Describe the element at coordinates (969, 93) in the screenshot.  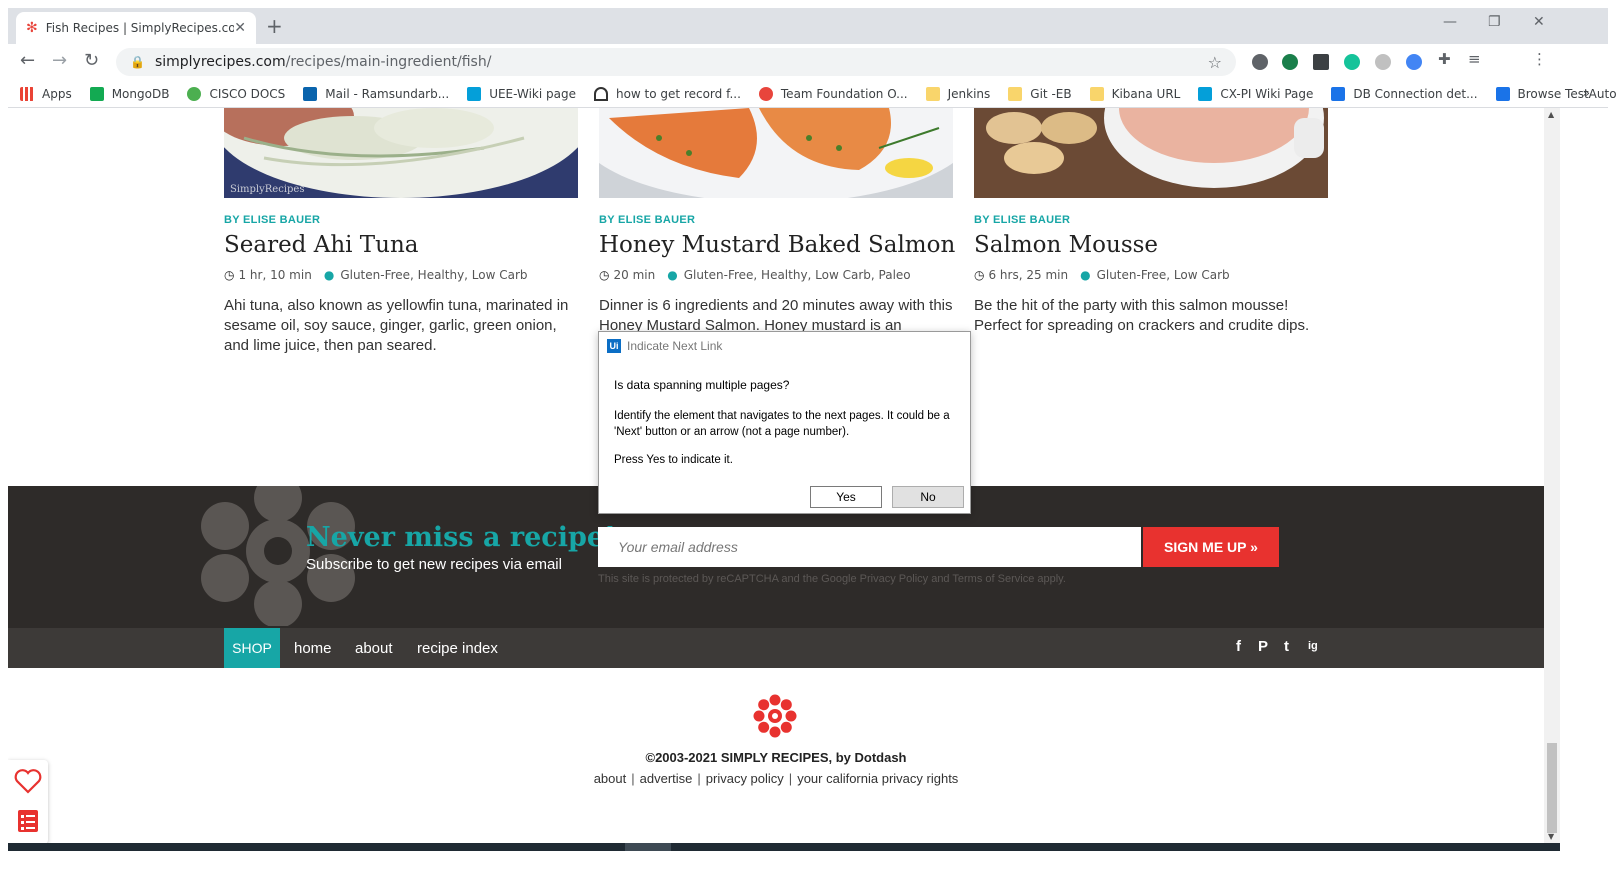
I see `bookmark-label: Jenkins` at that location.